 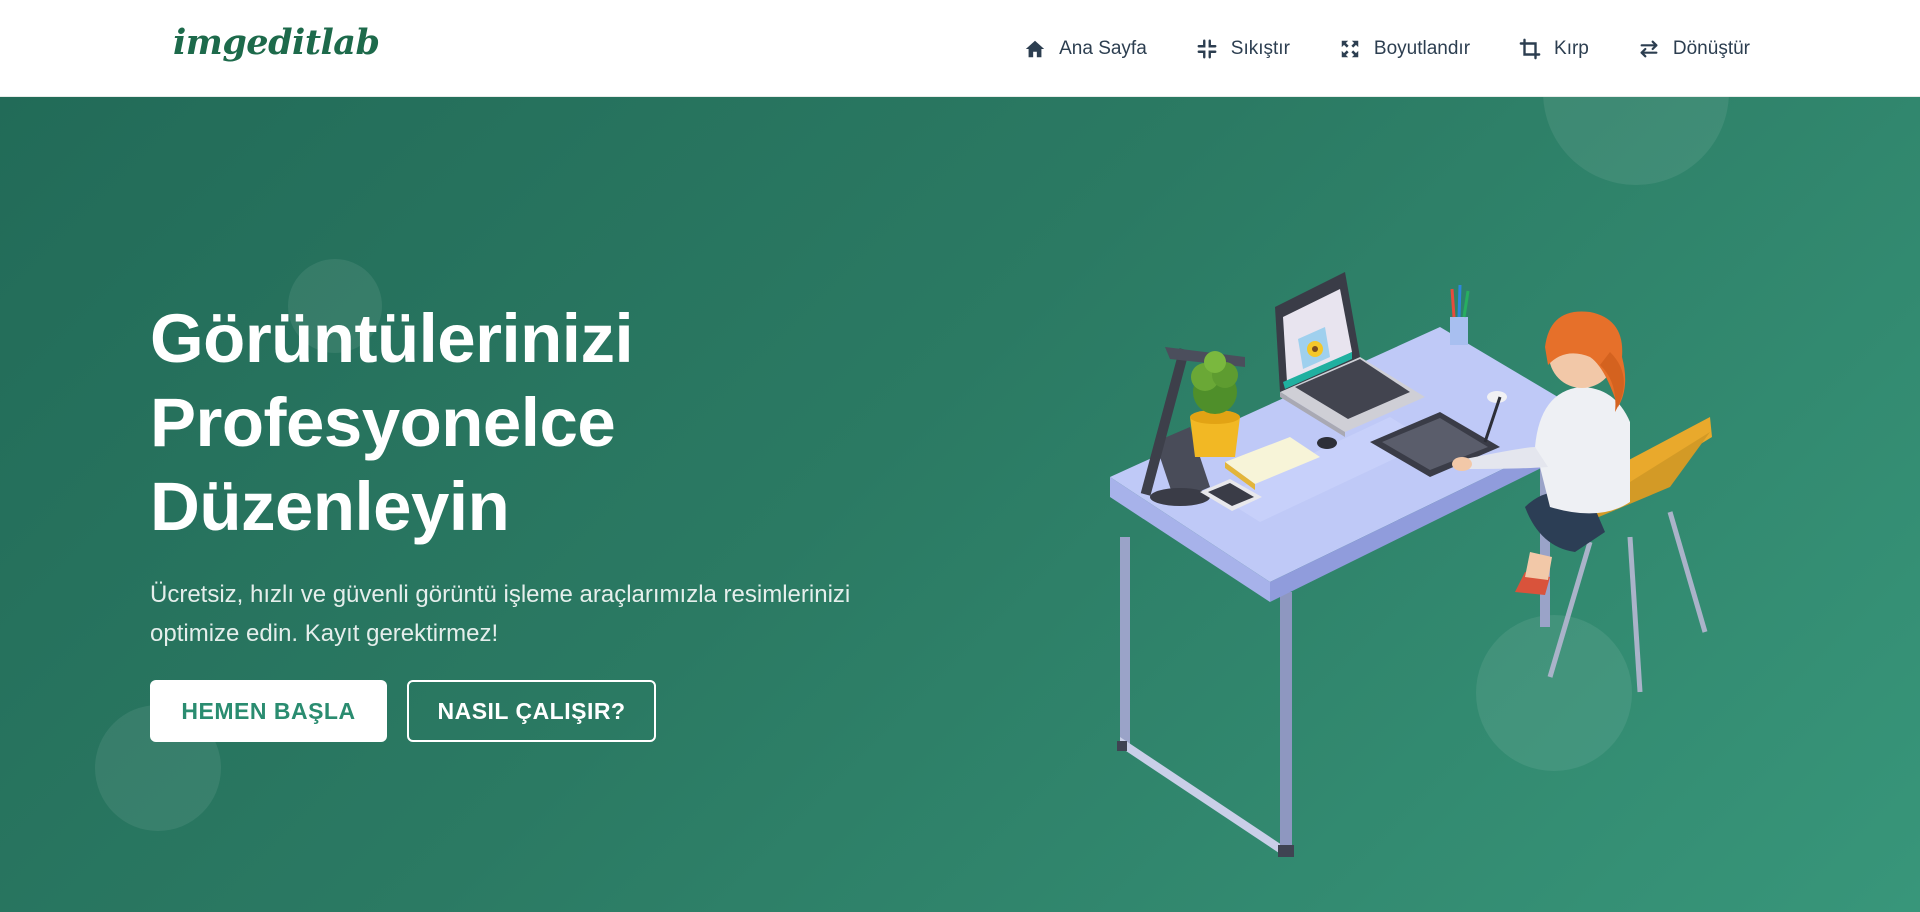 What do you see at coordinates (1035, 49) in the screenshot?
I see `home-icon` at bounding box center [1035, 49].